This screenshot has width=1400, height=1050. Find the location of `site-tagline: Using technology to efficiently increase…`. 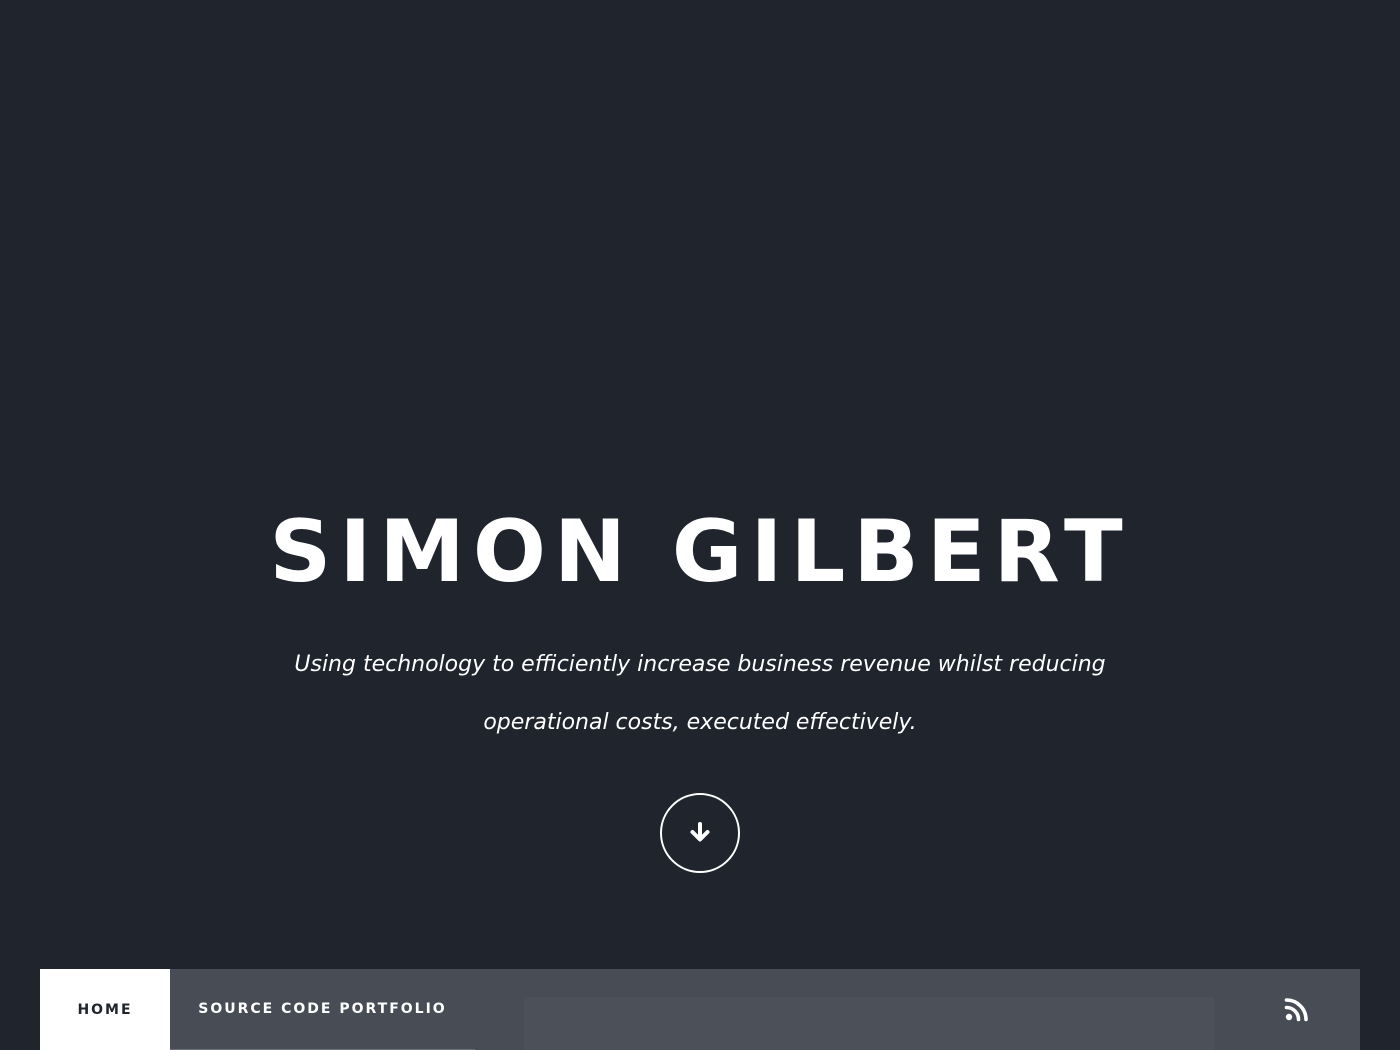

site-tagline: Using technology to efficiently increase… is located at coordinates (700, 693).